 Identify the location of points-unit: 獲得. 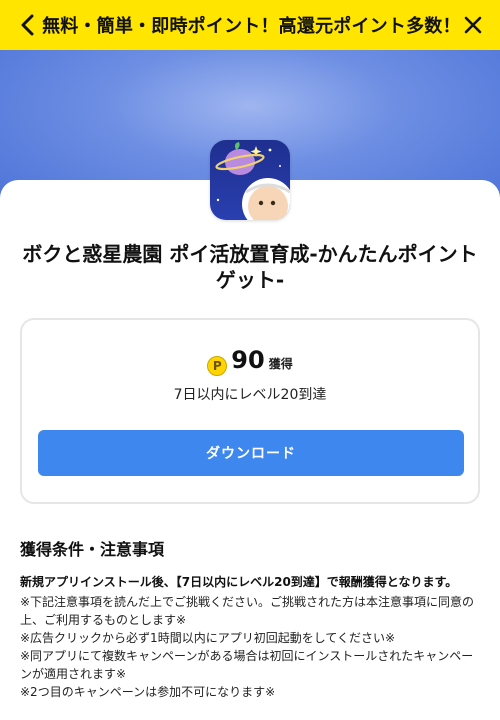
(280, 364).